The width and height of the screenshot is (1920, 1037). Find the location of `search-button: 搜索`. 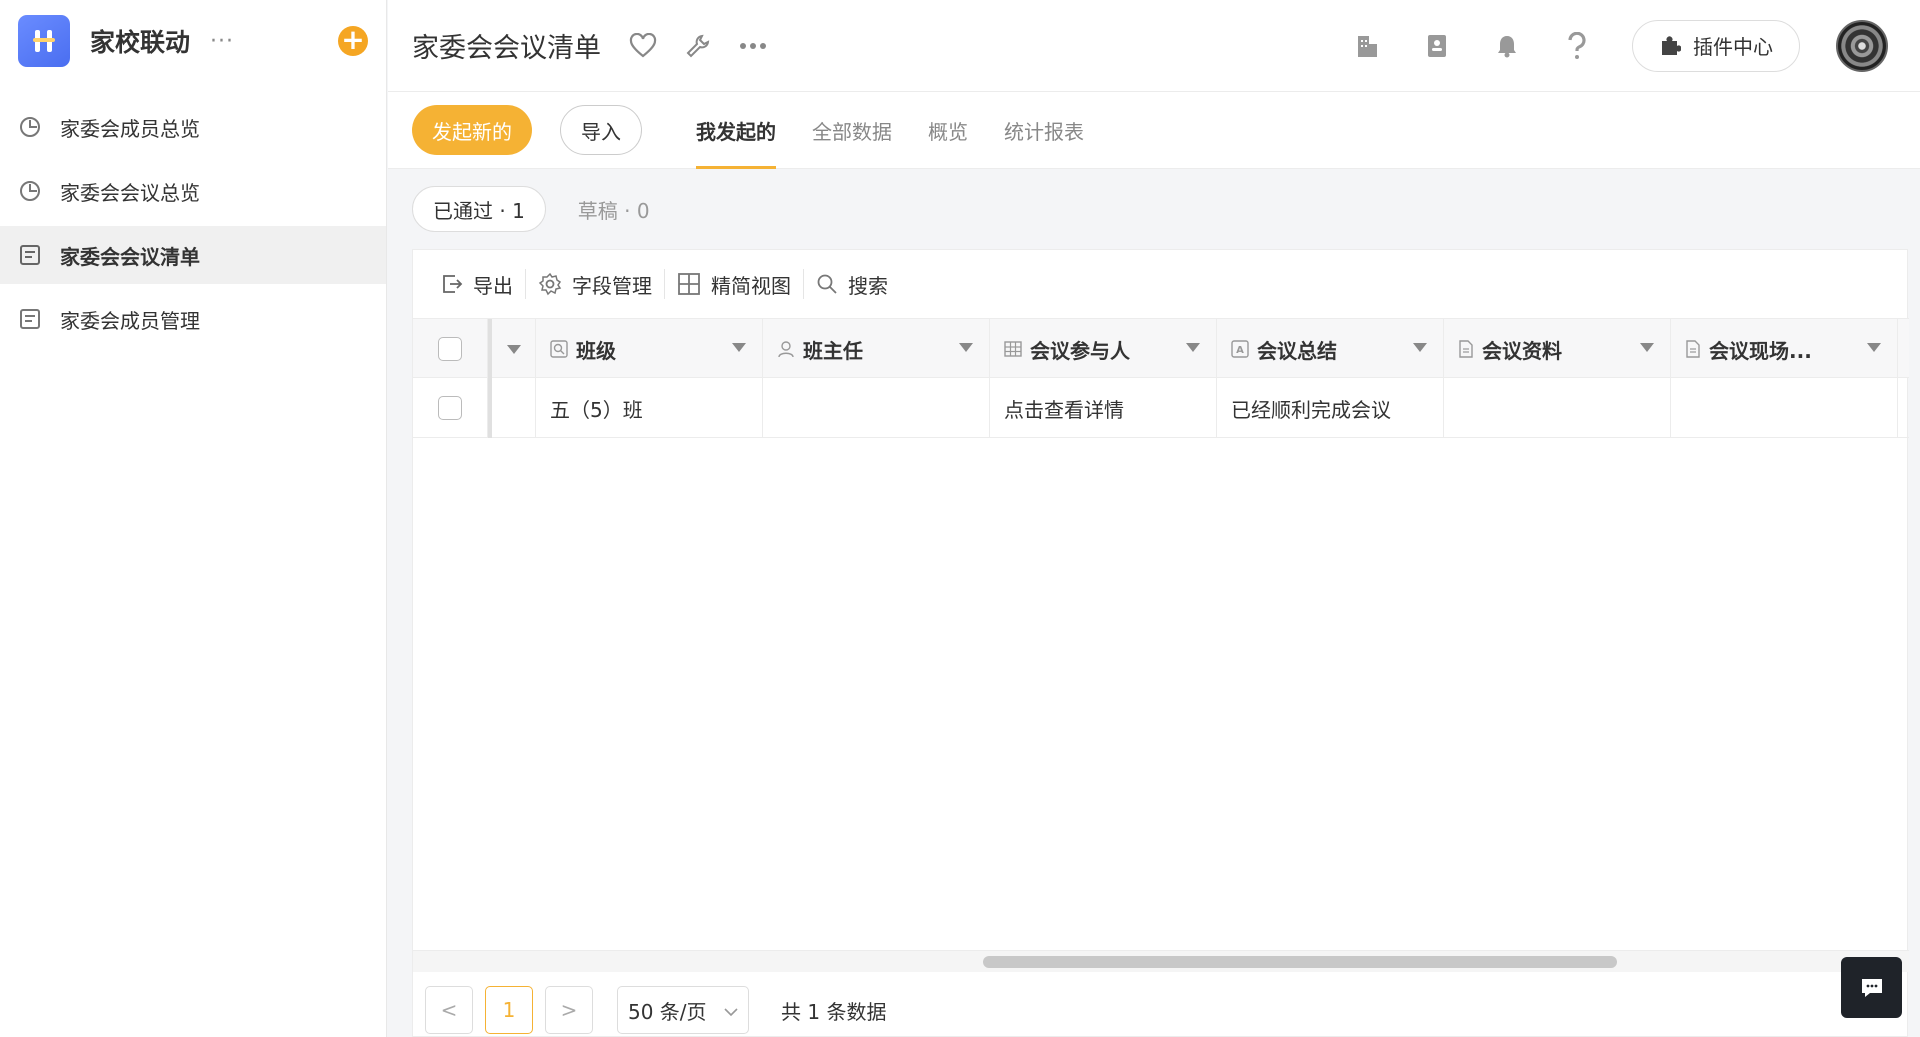

search-button: 搜索 is located at coordinates (852, 284).